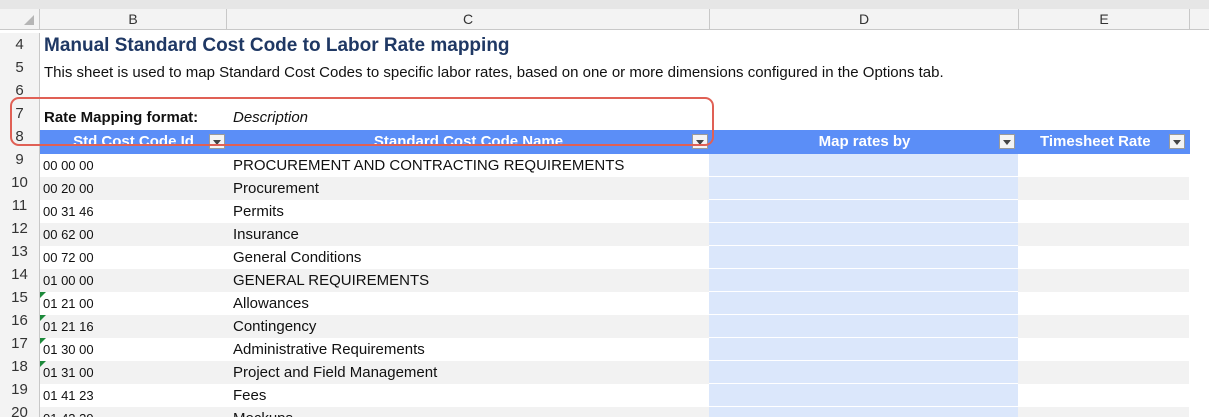 The height and width of the screenshot is (417, 1209). Describe the element at coordinates (20, 228) in the screenshot. I see `row-header: 12` at that location.